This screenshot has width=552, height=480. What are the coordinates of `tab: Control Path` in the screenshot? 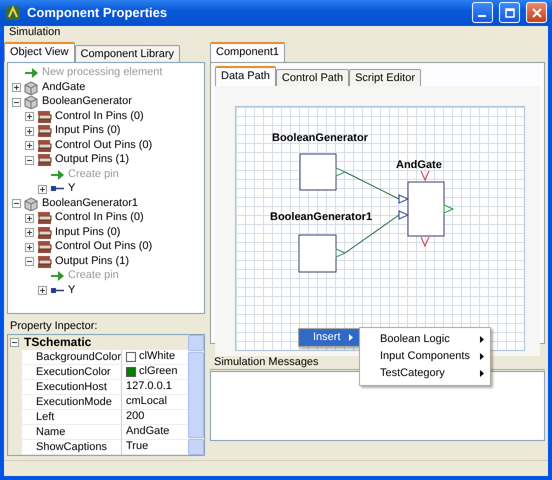 It's located at (313, 77).